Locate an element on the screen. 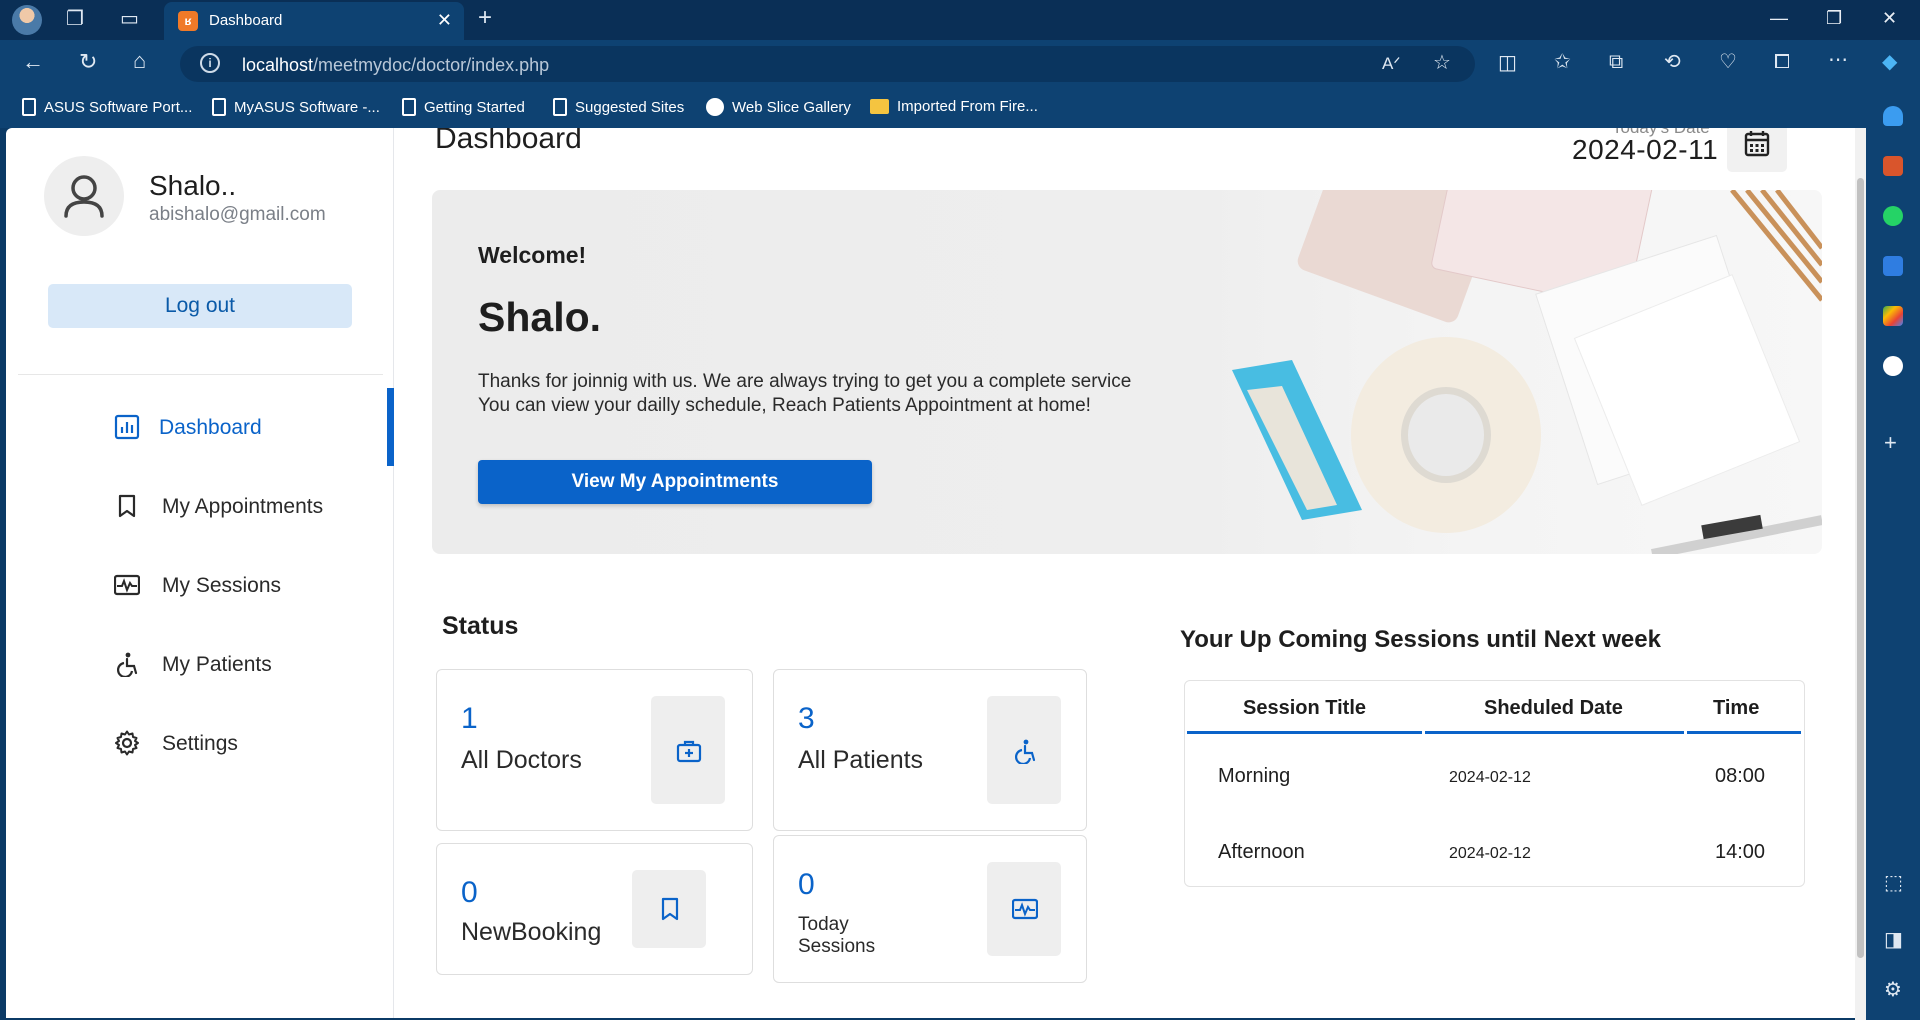 The height and width of the screenshot is (1020, 1920). session-date-cell: 2024-02-12 is located at coordinates (1490, 777).